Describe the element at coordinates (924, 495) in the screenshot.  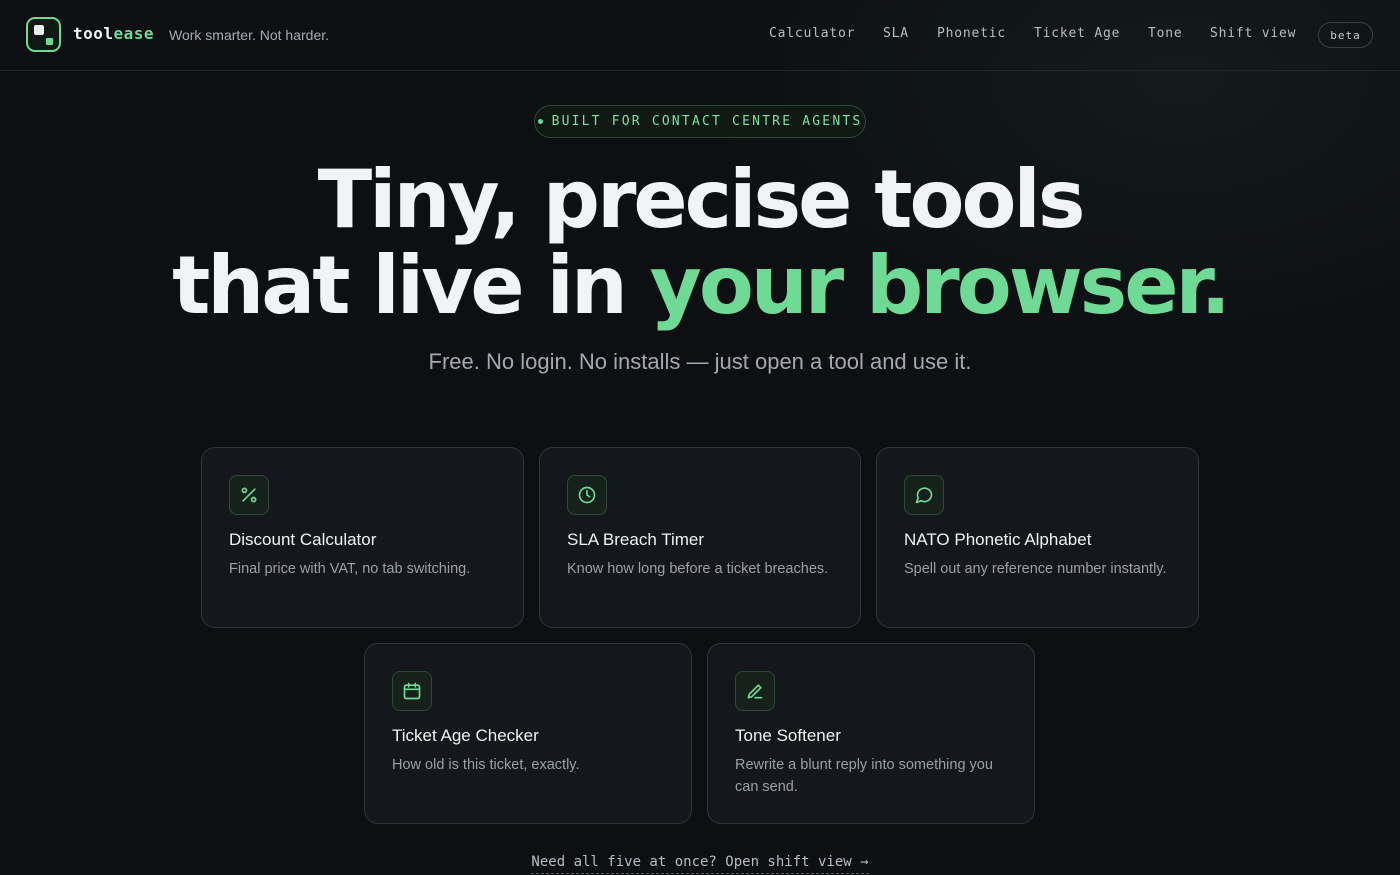
I see `chat-bubble-icon` at that location.